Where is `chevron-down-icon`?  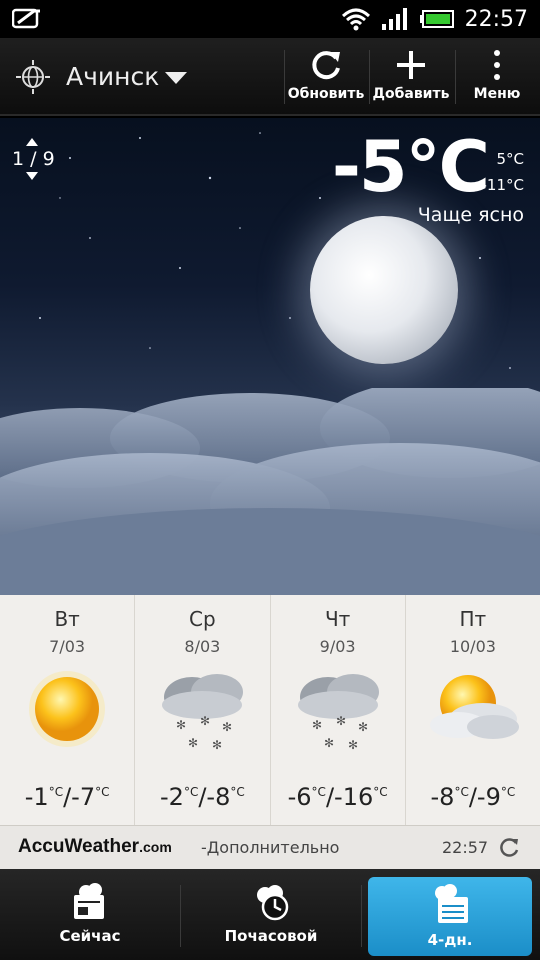 chevron-down-icon is located at coordinates (176, 78).